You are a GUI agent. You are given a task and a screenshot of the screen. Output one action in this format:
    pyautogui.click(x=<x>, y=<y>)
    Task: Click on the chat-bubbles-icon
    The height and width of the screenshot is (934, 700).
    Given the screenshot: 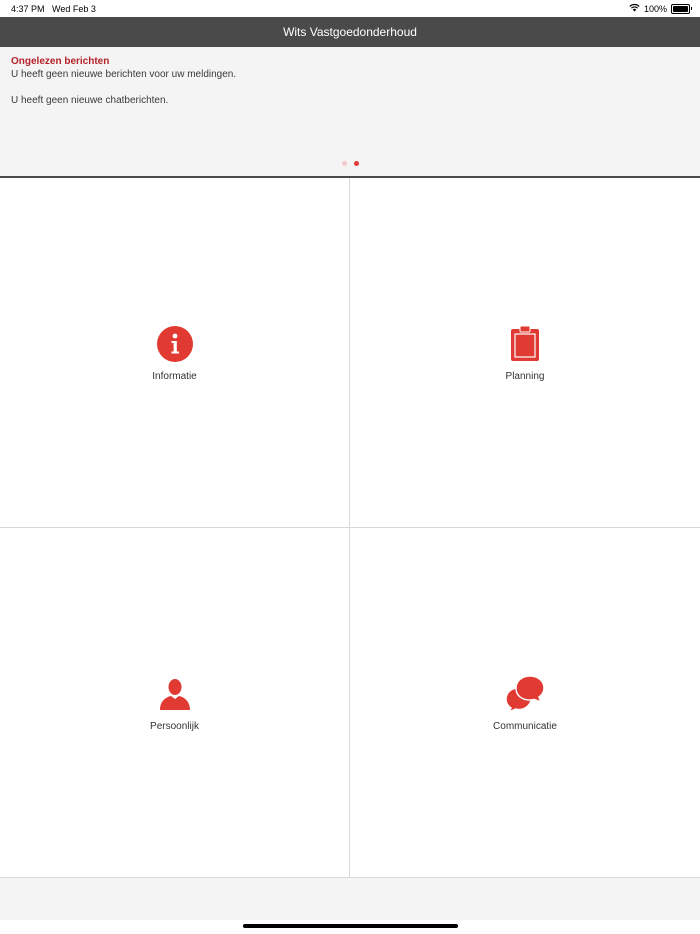 What is the action you would take?
    pyautogui.click(x=525, y=694)
    